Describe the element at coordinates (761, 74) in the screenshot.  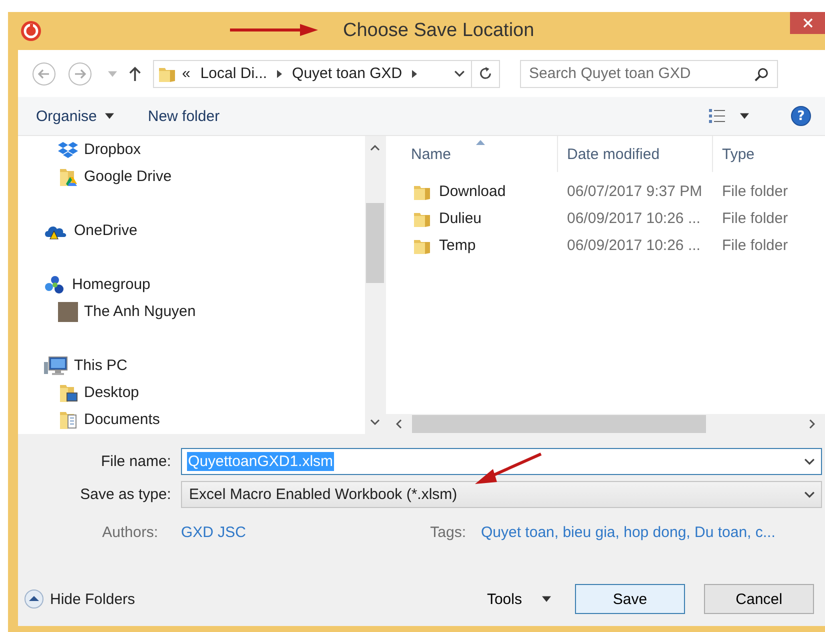
I see `search-icon` at that location.